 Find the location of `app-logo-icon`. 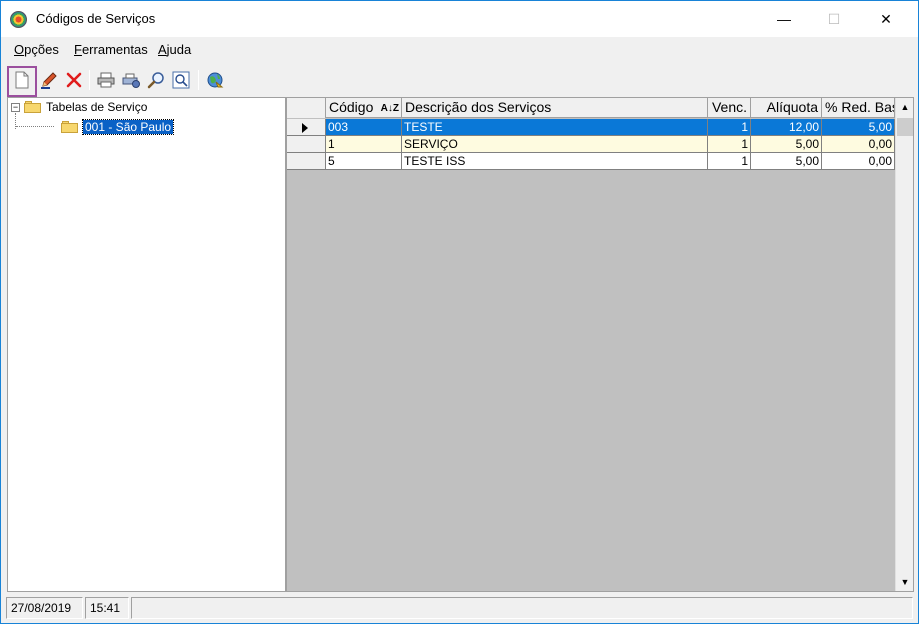

app-logo-icon is located at coordinates (18, 19).